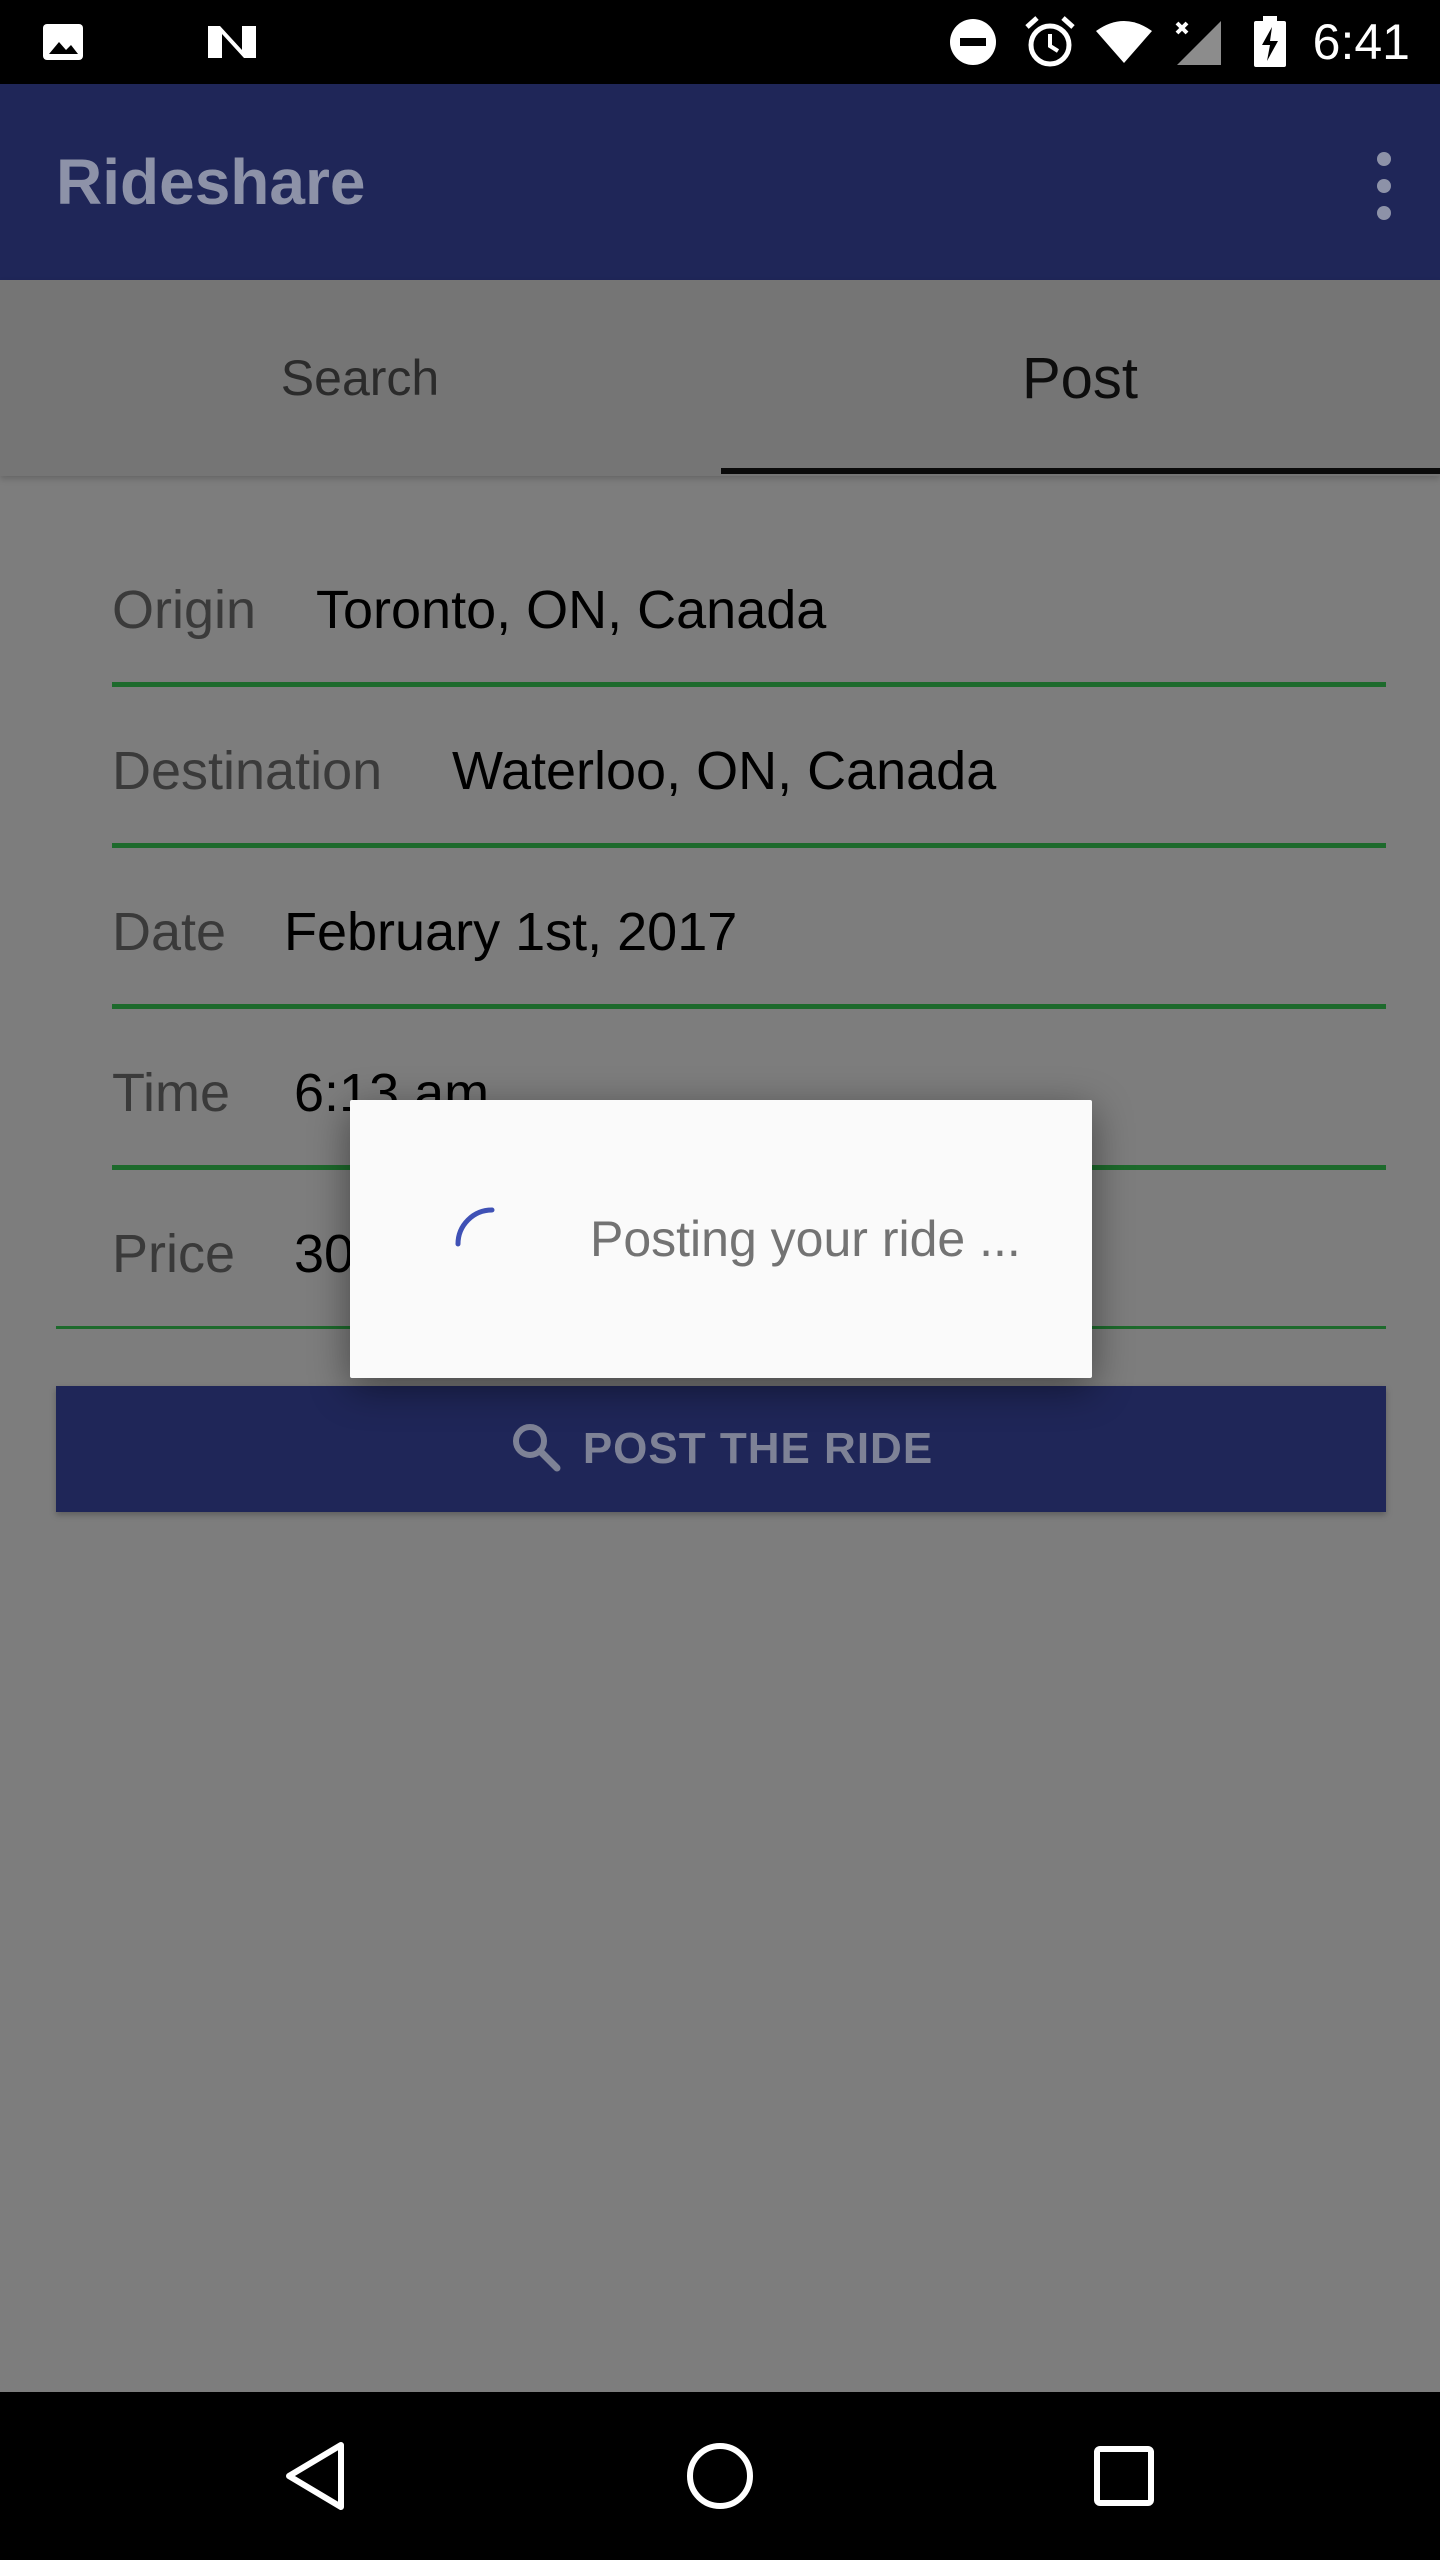 This screenshot has height=2560, width=1440. I want to click on date-field: Date February 1st, 2017, so click(749, 934).